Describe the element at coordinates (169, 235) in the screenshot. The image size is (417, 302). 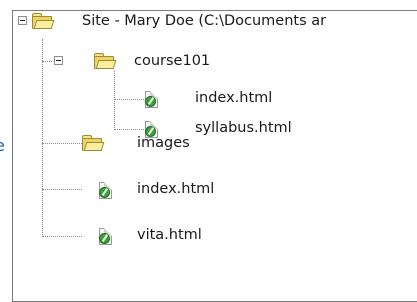
I see `tree-item-vita: vita.html` at that location.